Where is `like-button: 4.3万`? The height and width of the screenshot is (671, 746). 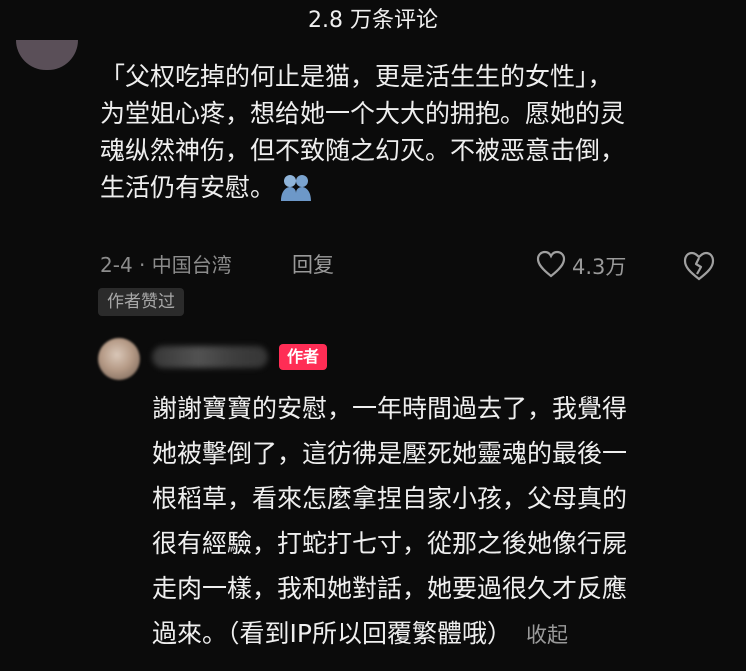
like-button: 4.3万 is located at coordinates (581, 266).